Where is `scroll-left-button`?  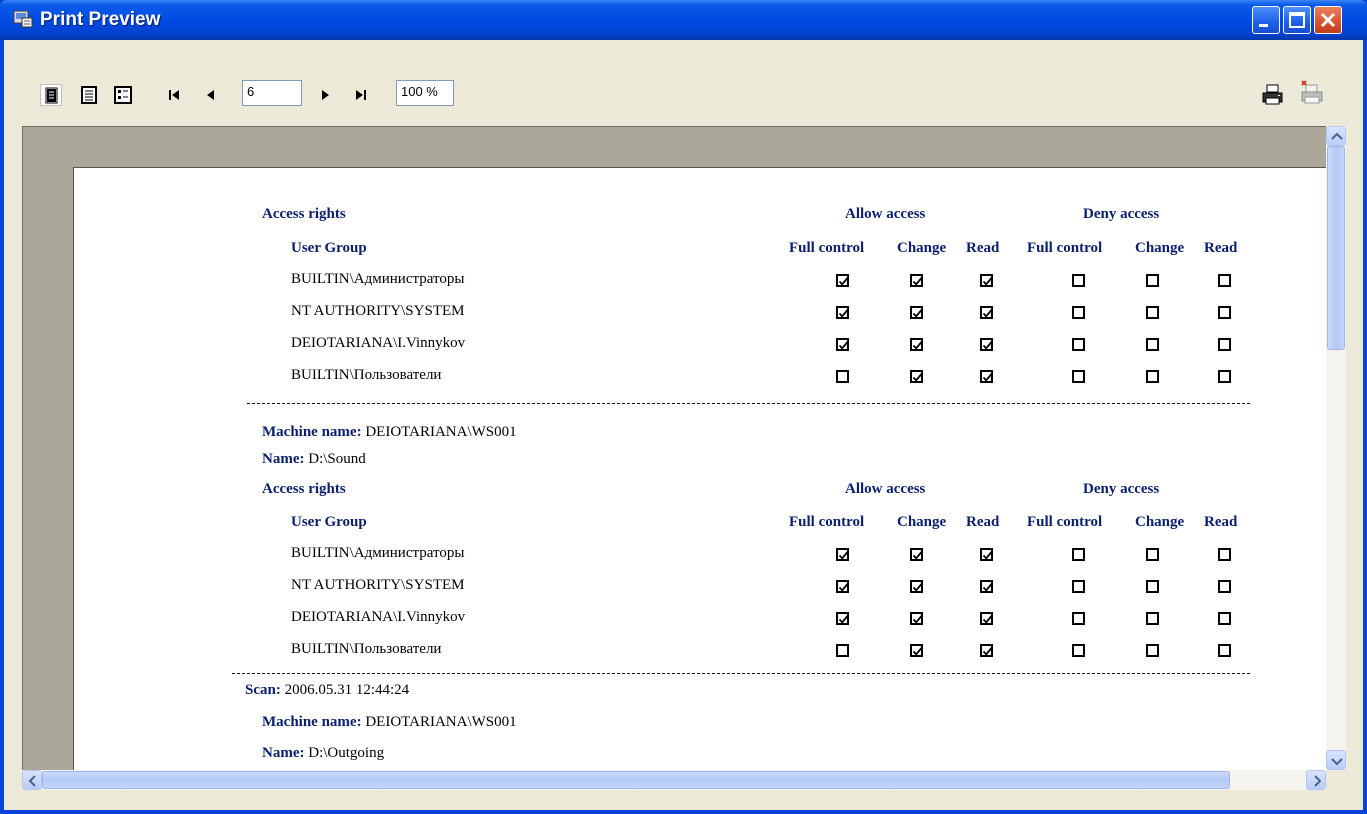
scroll-left-button is located at coordinates (32, 780).